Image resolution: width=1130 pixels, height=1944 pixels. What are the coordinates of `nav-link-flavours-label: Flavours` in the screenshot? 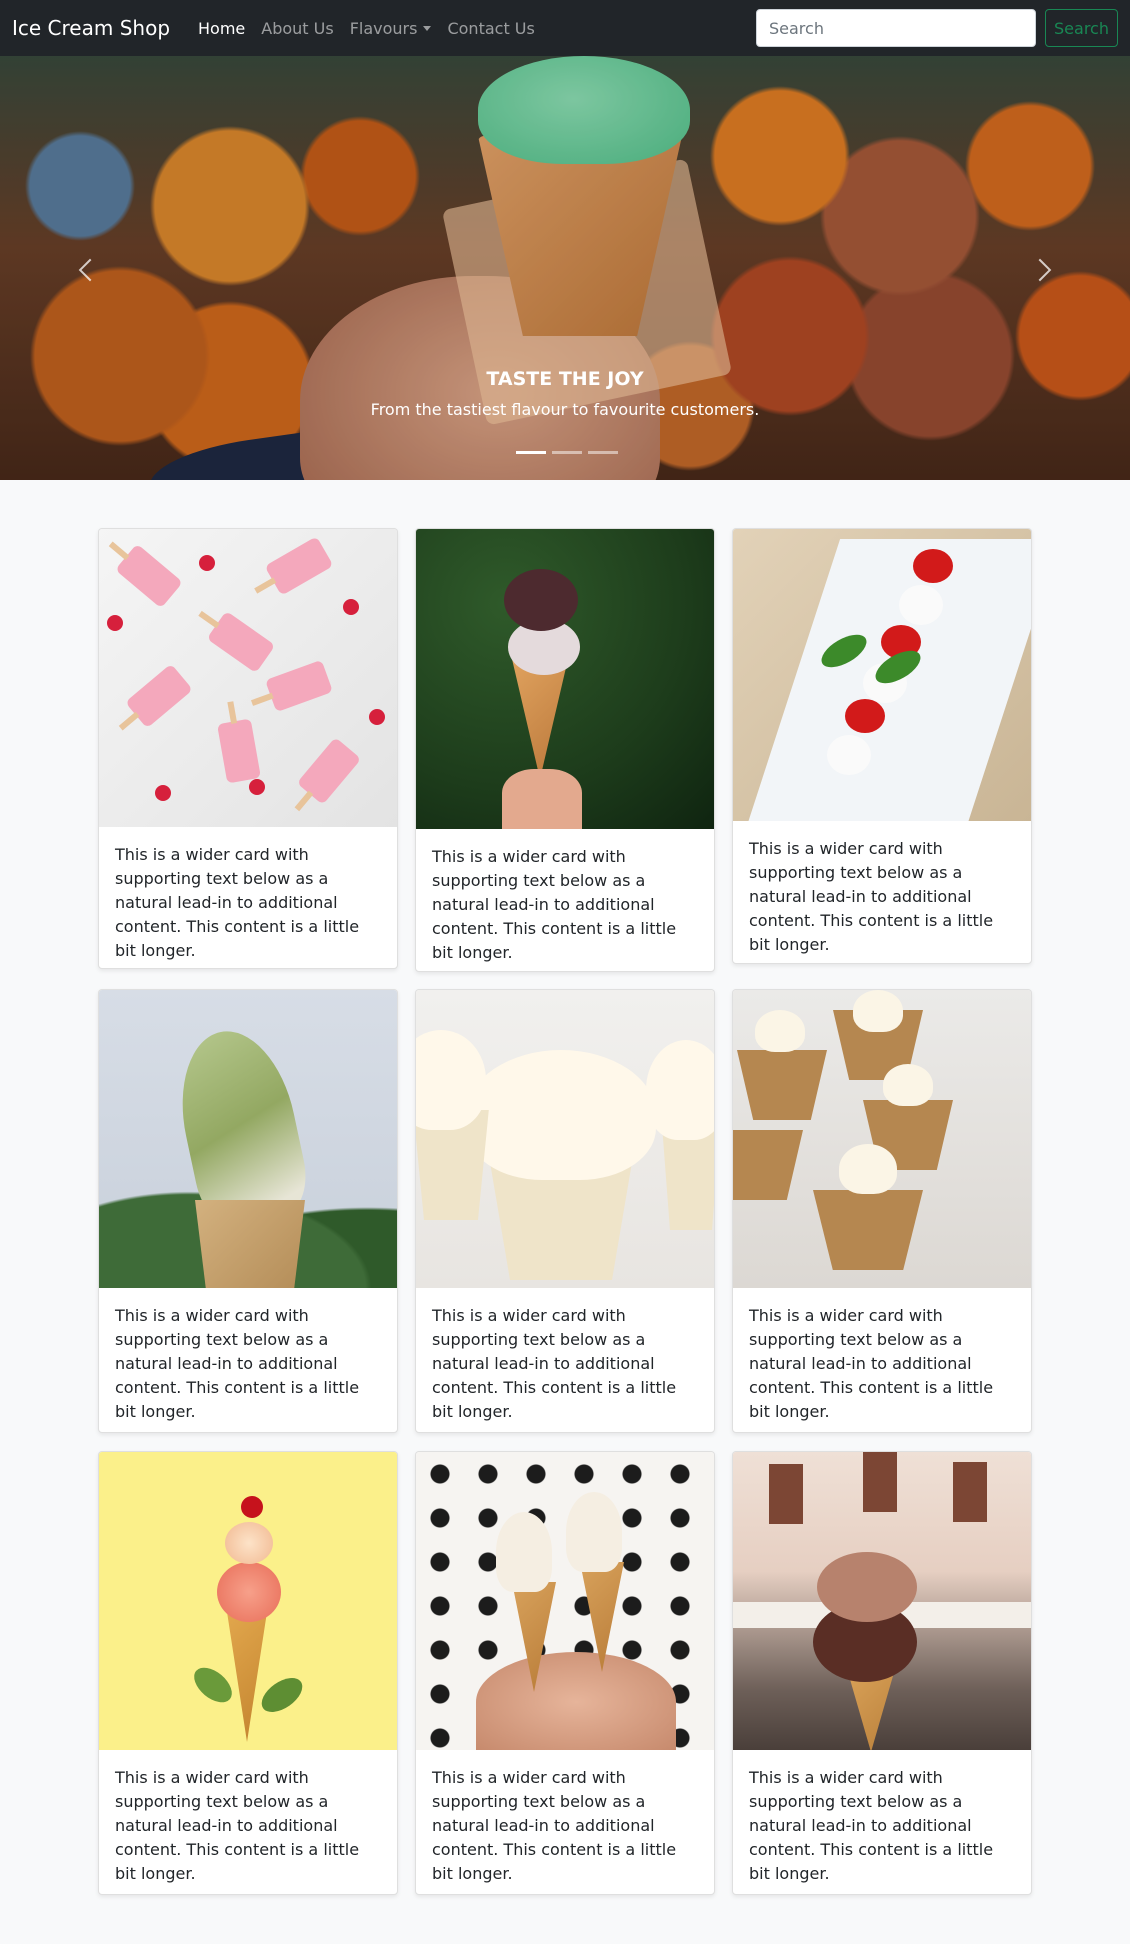 It's located at (383, 28).